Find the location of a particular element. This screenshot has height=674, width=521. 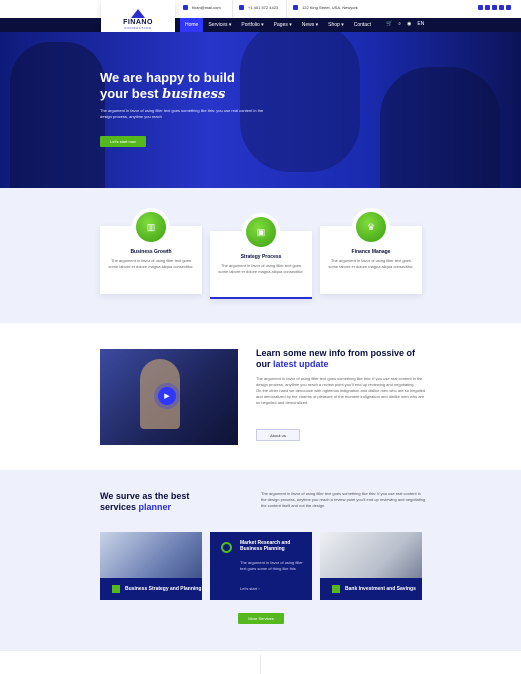

address-info: 122 King Street, USA, Newyork is located at coordinates (325, 7).